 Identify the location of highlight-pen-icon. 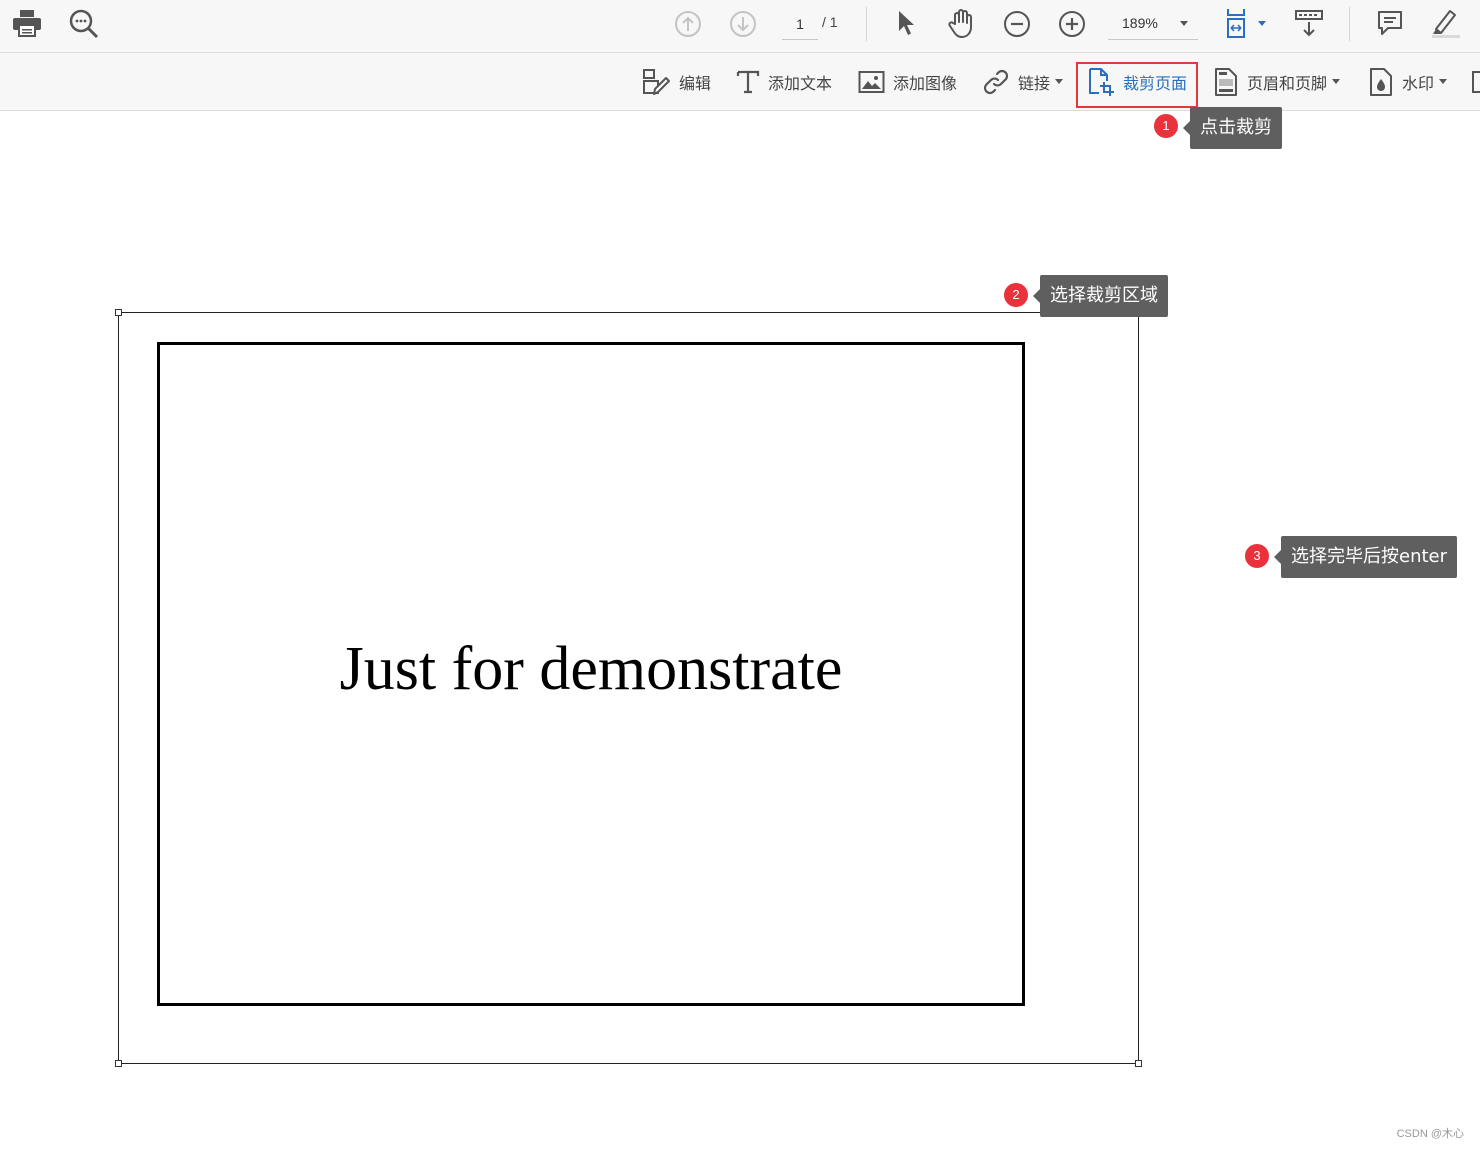
(1445, 23).